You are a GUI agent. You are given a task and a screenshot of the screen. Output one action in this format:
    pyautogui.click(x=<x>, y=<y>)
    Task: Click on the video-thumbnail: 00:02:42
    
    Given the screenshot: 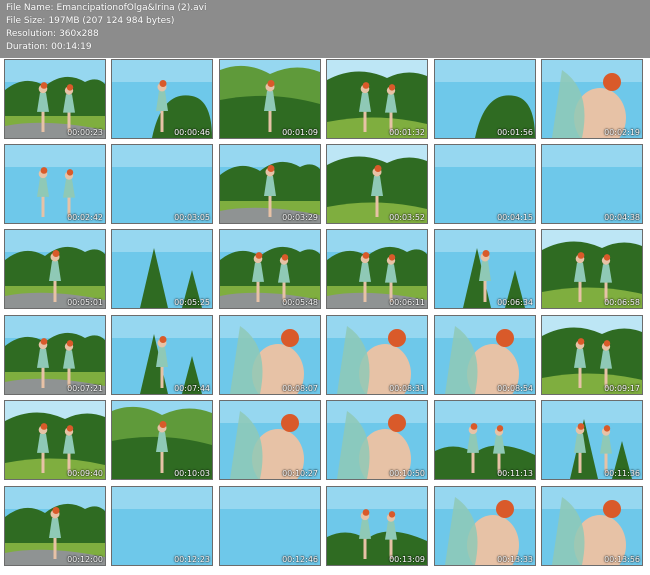 What is the action you would take?
    pyautogui.click(x=55, y=184)
    